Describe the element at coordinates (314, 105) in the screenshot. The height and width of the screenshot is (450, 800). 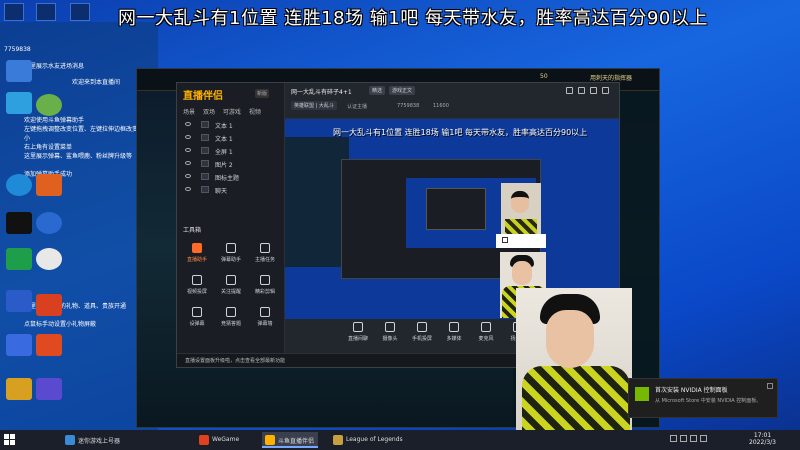
I see `room-category: 英雄联盟 | 大乱斗` at that location.